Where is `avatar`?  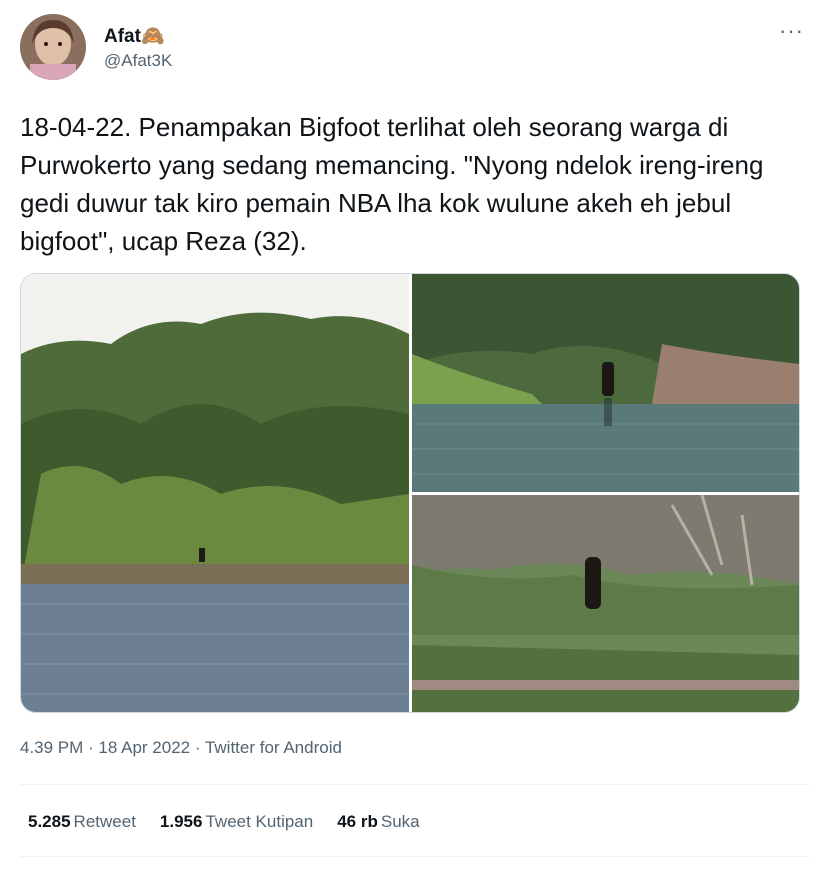 avatar is located at coordinates (53, 47).